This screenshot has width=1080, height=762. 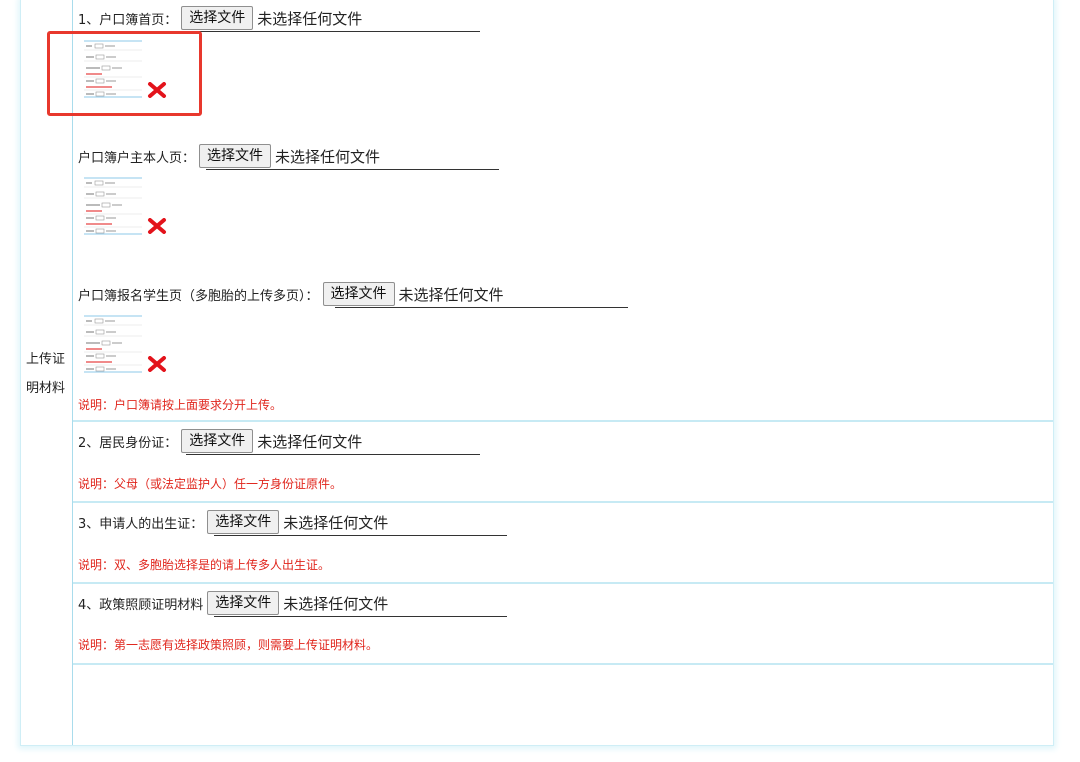 I want to click on upload-field-birth-certificate: 3、申请人的出生证： 选择文件 未选择任何文件, so click(x=233, y=522).